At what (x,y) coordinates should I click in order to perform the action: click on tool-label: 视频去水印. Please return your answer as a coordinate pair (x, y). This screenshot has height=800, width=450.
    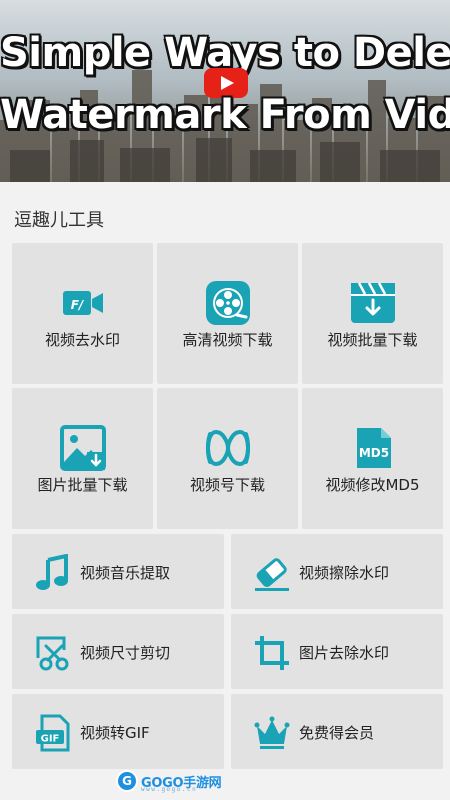
    Looking at the image, I should click on (82, 340).